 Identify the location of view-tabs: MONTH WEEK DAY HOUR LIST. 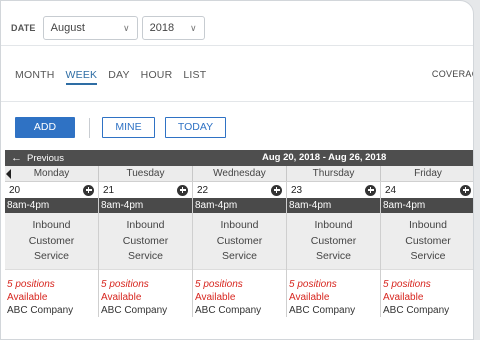
(116, 77).